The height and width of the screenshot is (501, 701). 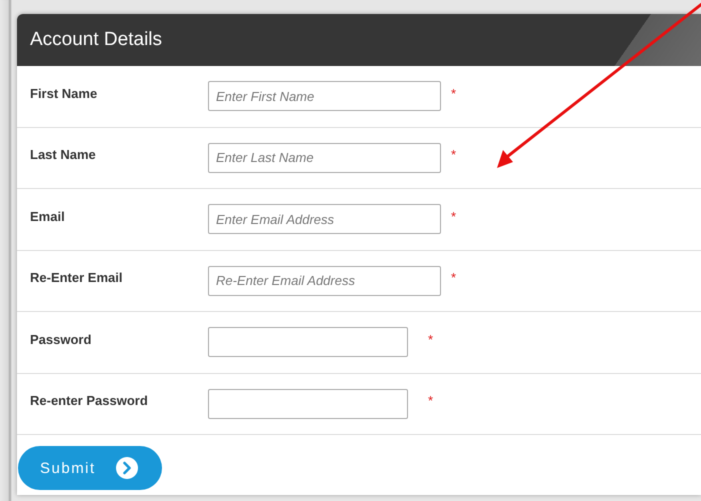 I want to click on field-label: Re-enter Password, so click(x=89, y=400).